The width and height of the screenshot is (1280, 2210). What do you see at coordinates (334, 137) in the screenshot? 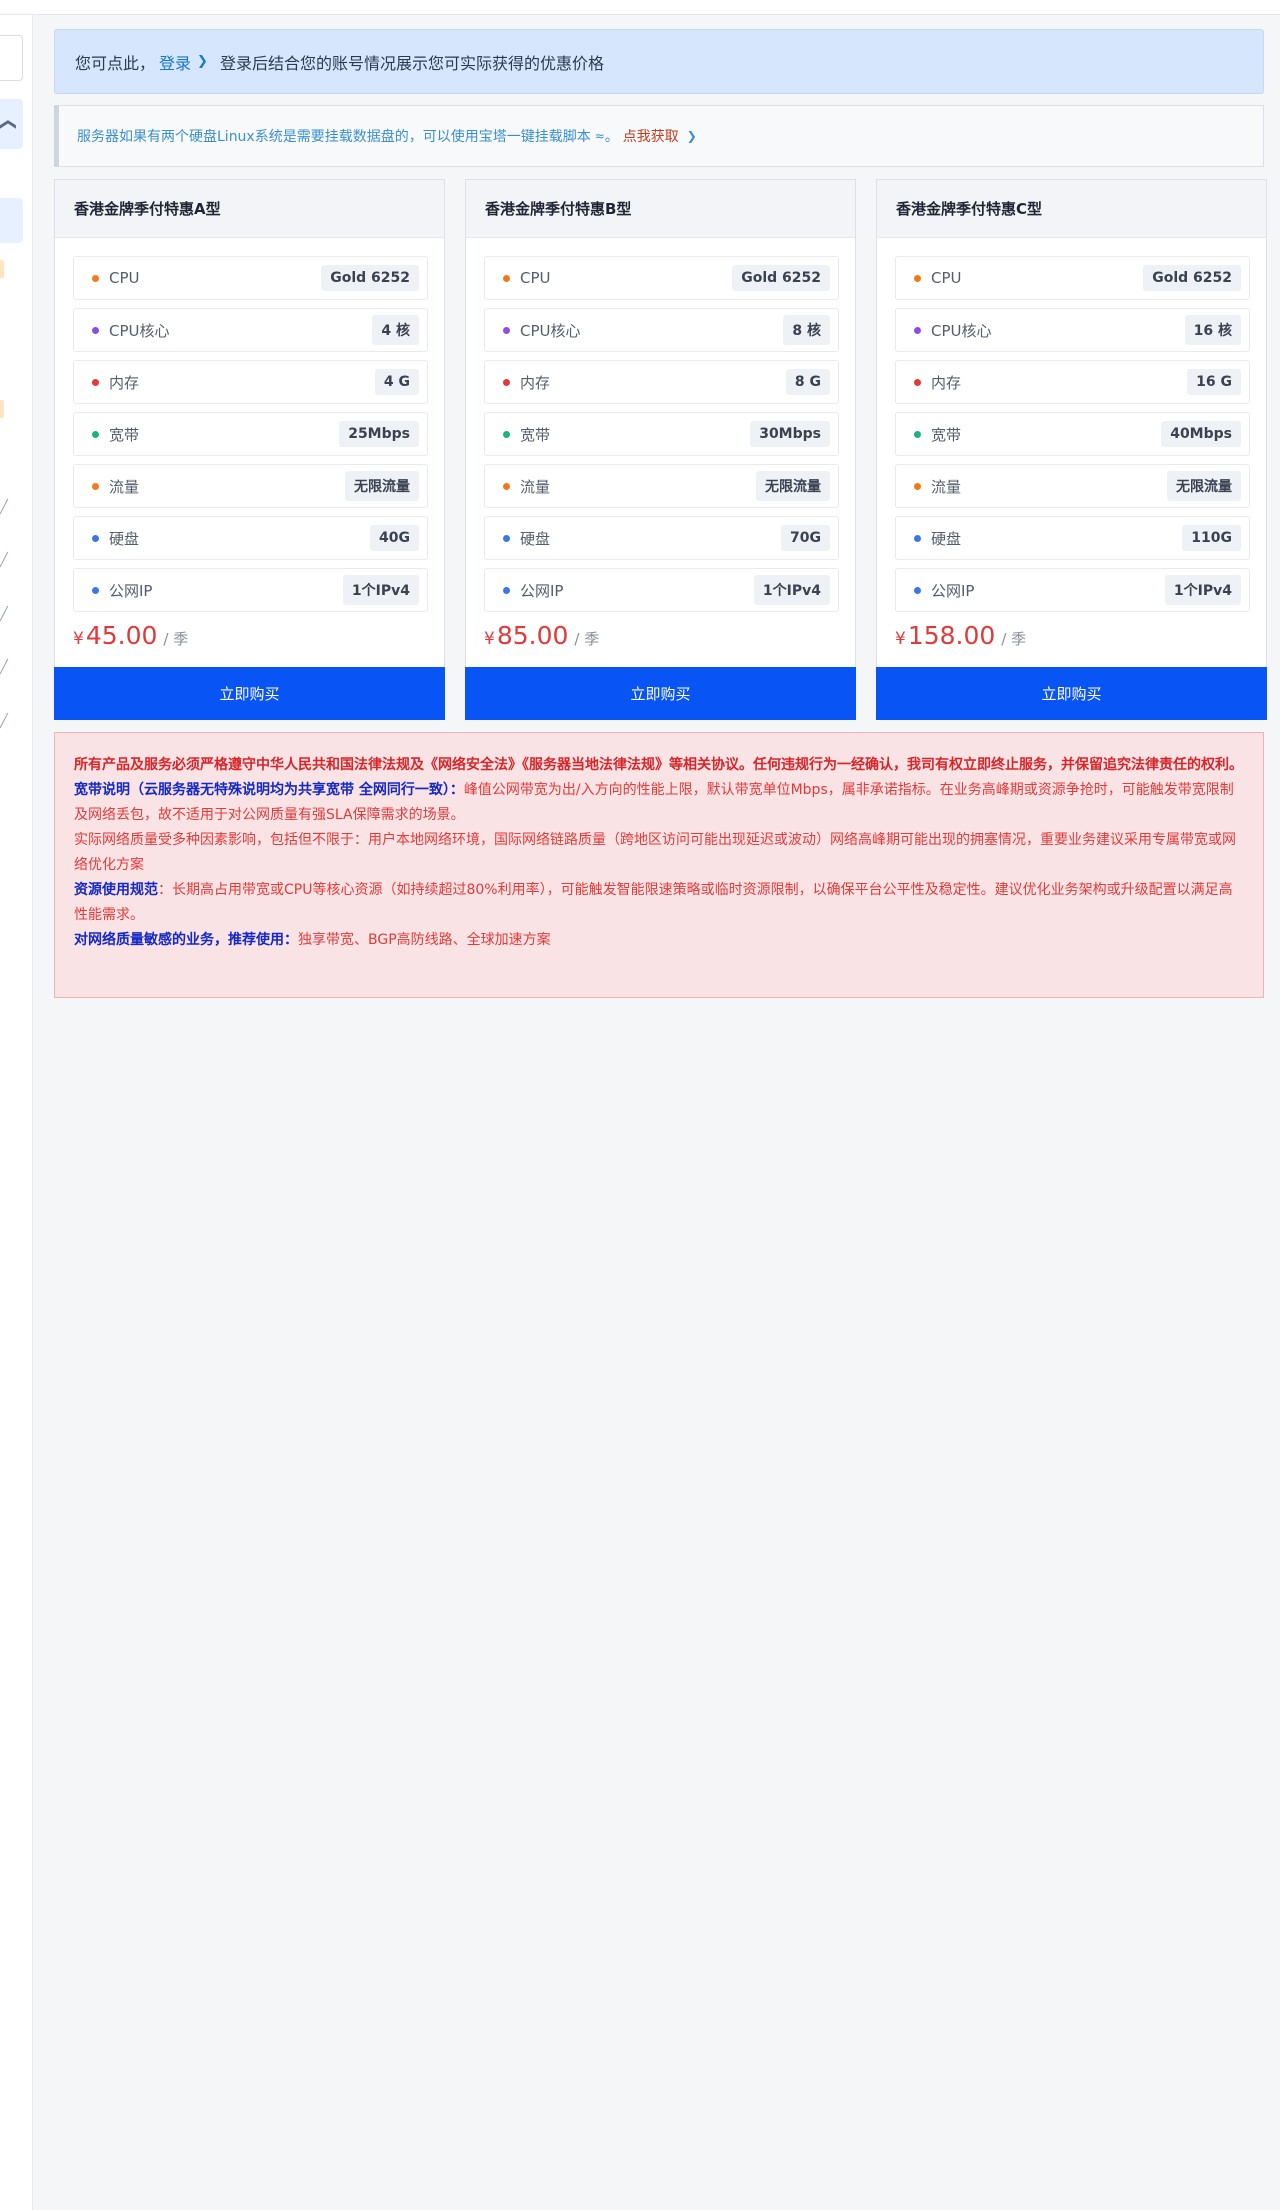
I see `tip-text: 服务器如果有两个硬盘Linux系统是需要挂载数据盘的，可以使用宝塔一键挂载脚本` at bounding box center [334, 137].